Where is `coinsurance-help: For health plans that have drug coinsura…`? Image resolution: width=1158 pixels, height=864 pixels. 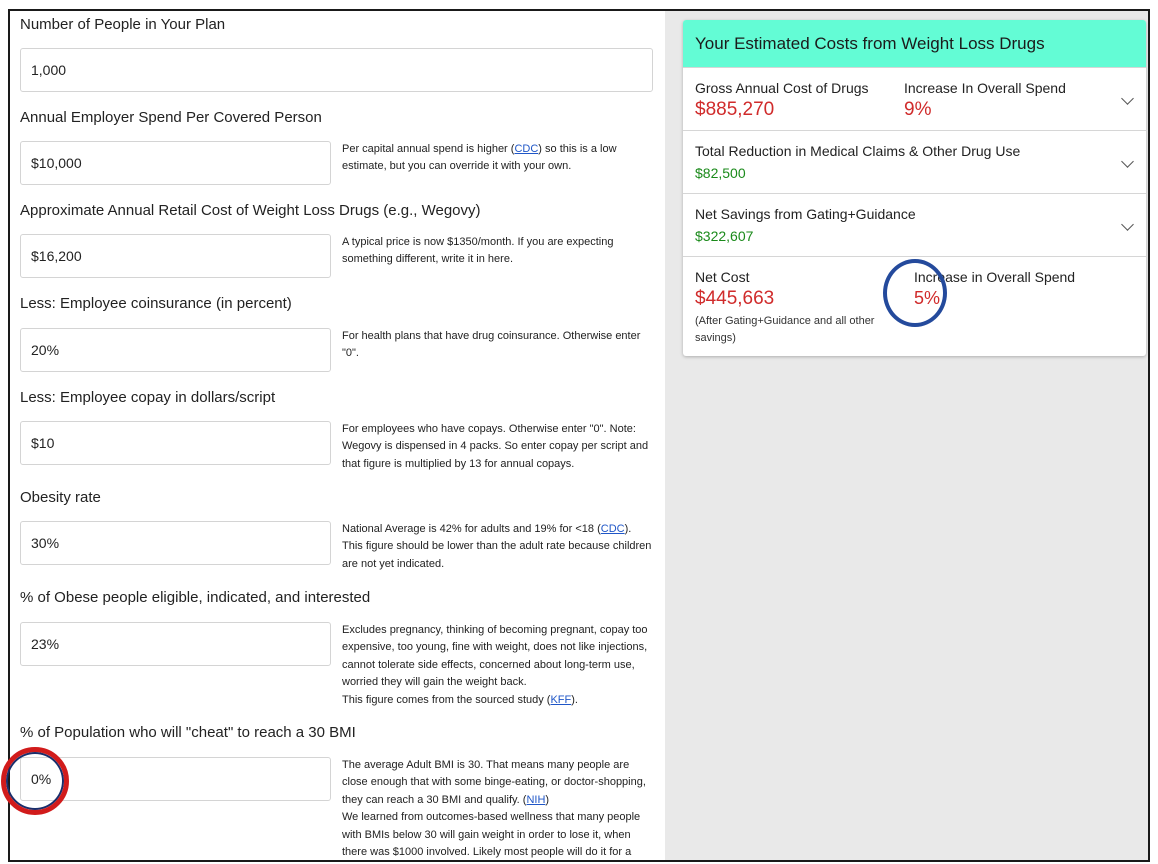
coinsurance-help: For health plans that have drug coinsura… is located at coordinates (491, 345).